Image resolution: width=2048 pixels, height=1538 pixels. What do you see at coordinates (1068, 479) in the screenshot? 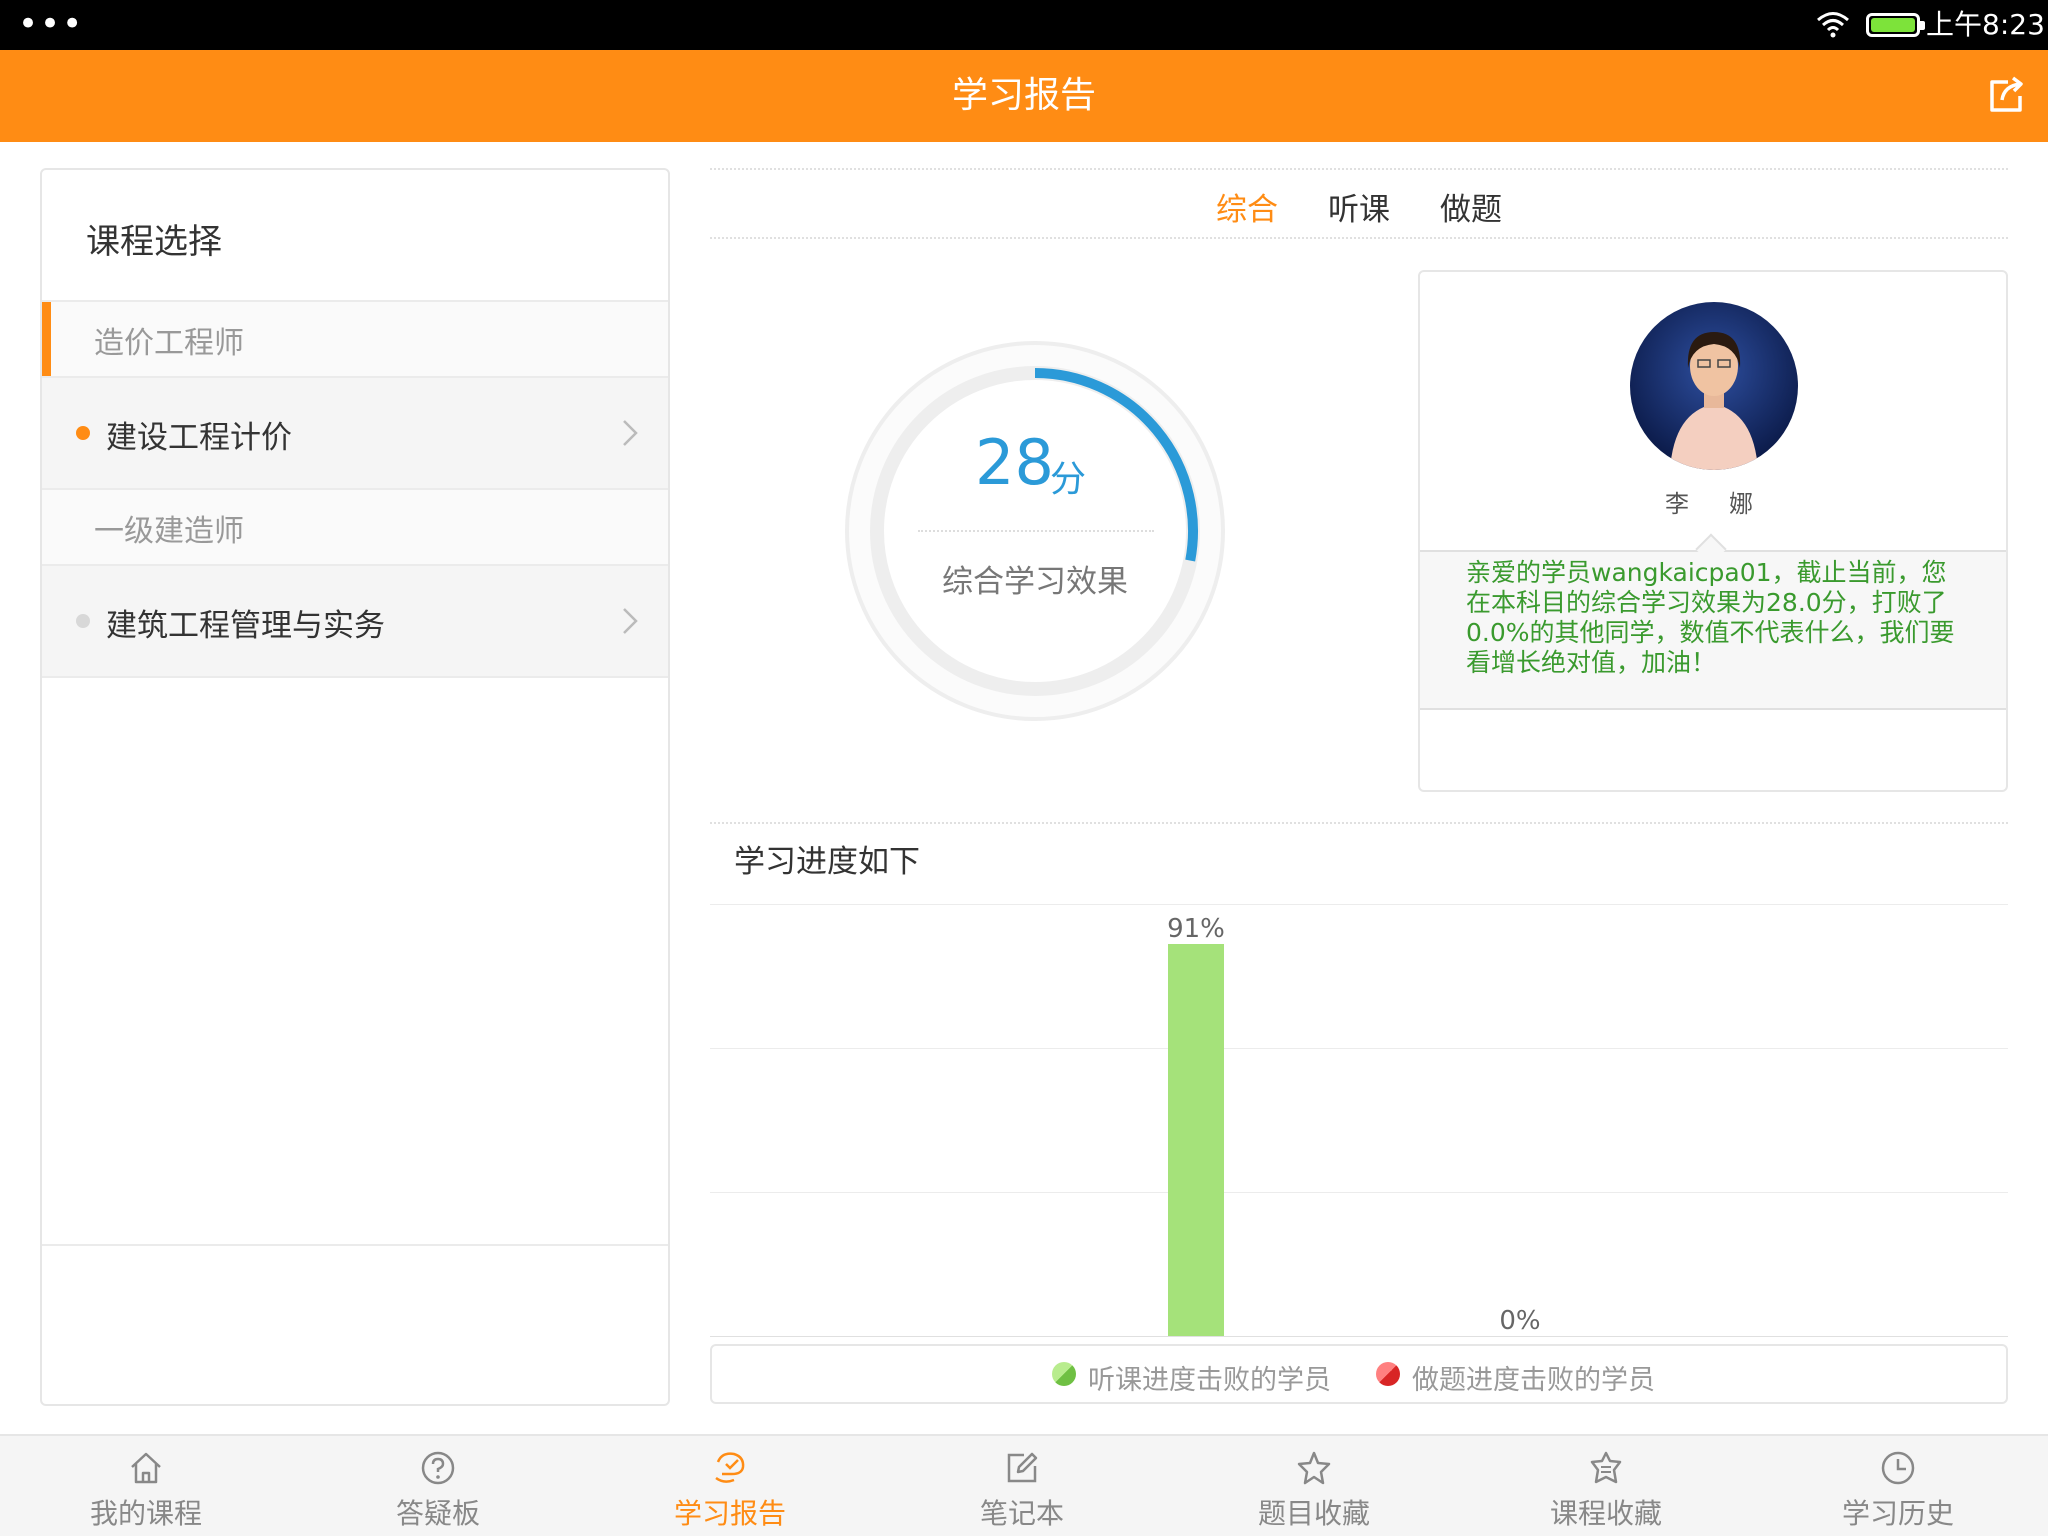
I see `score-unit: 分` at bounding box center [1068, 479].